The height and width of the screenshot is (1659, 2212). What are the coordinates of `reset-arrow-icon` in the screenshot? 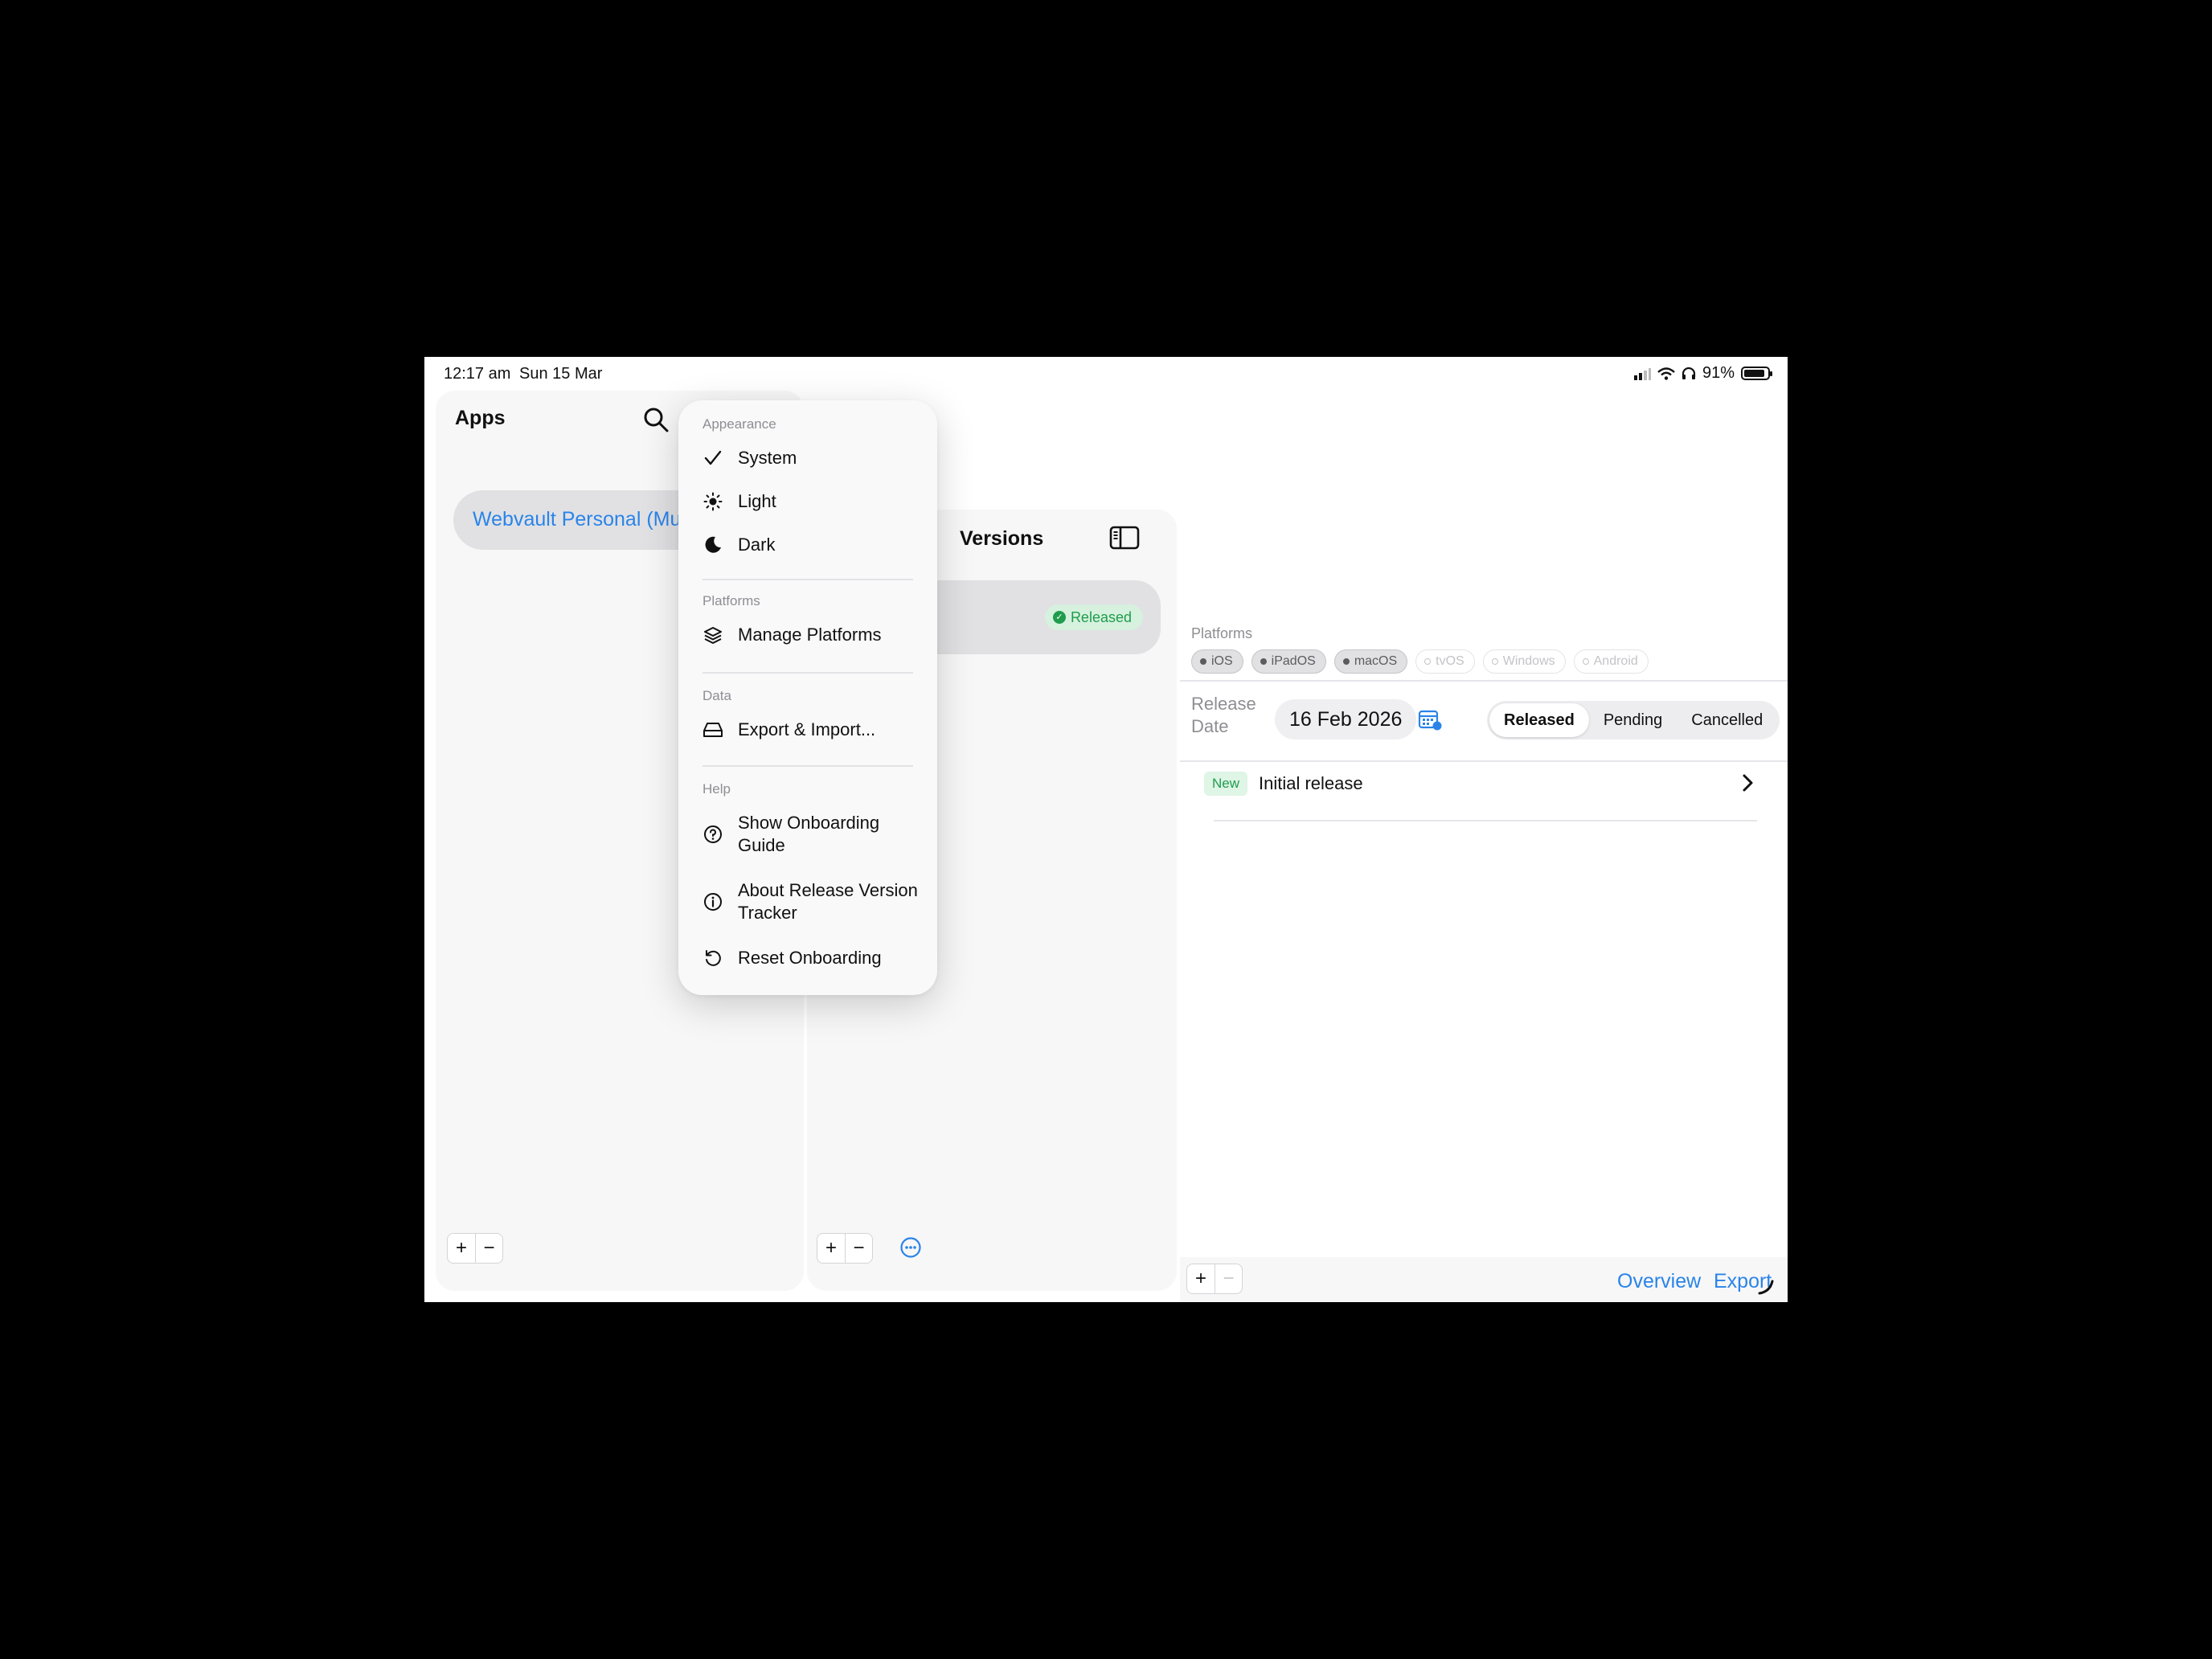 It's located at (713, 958).